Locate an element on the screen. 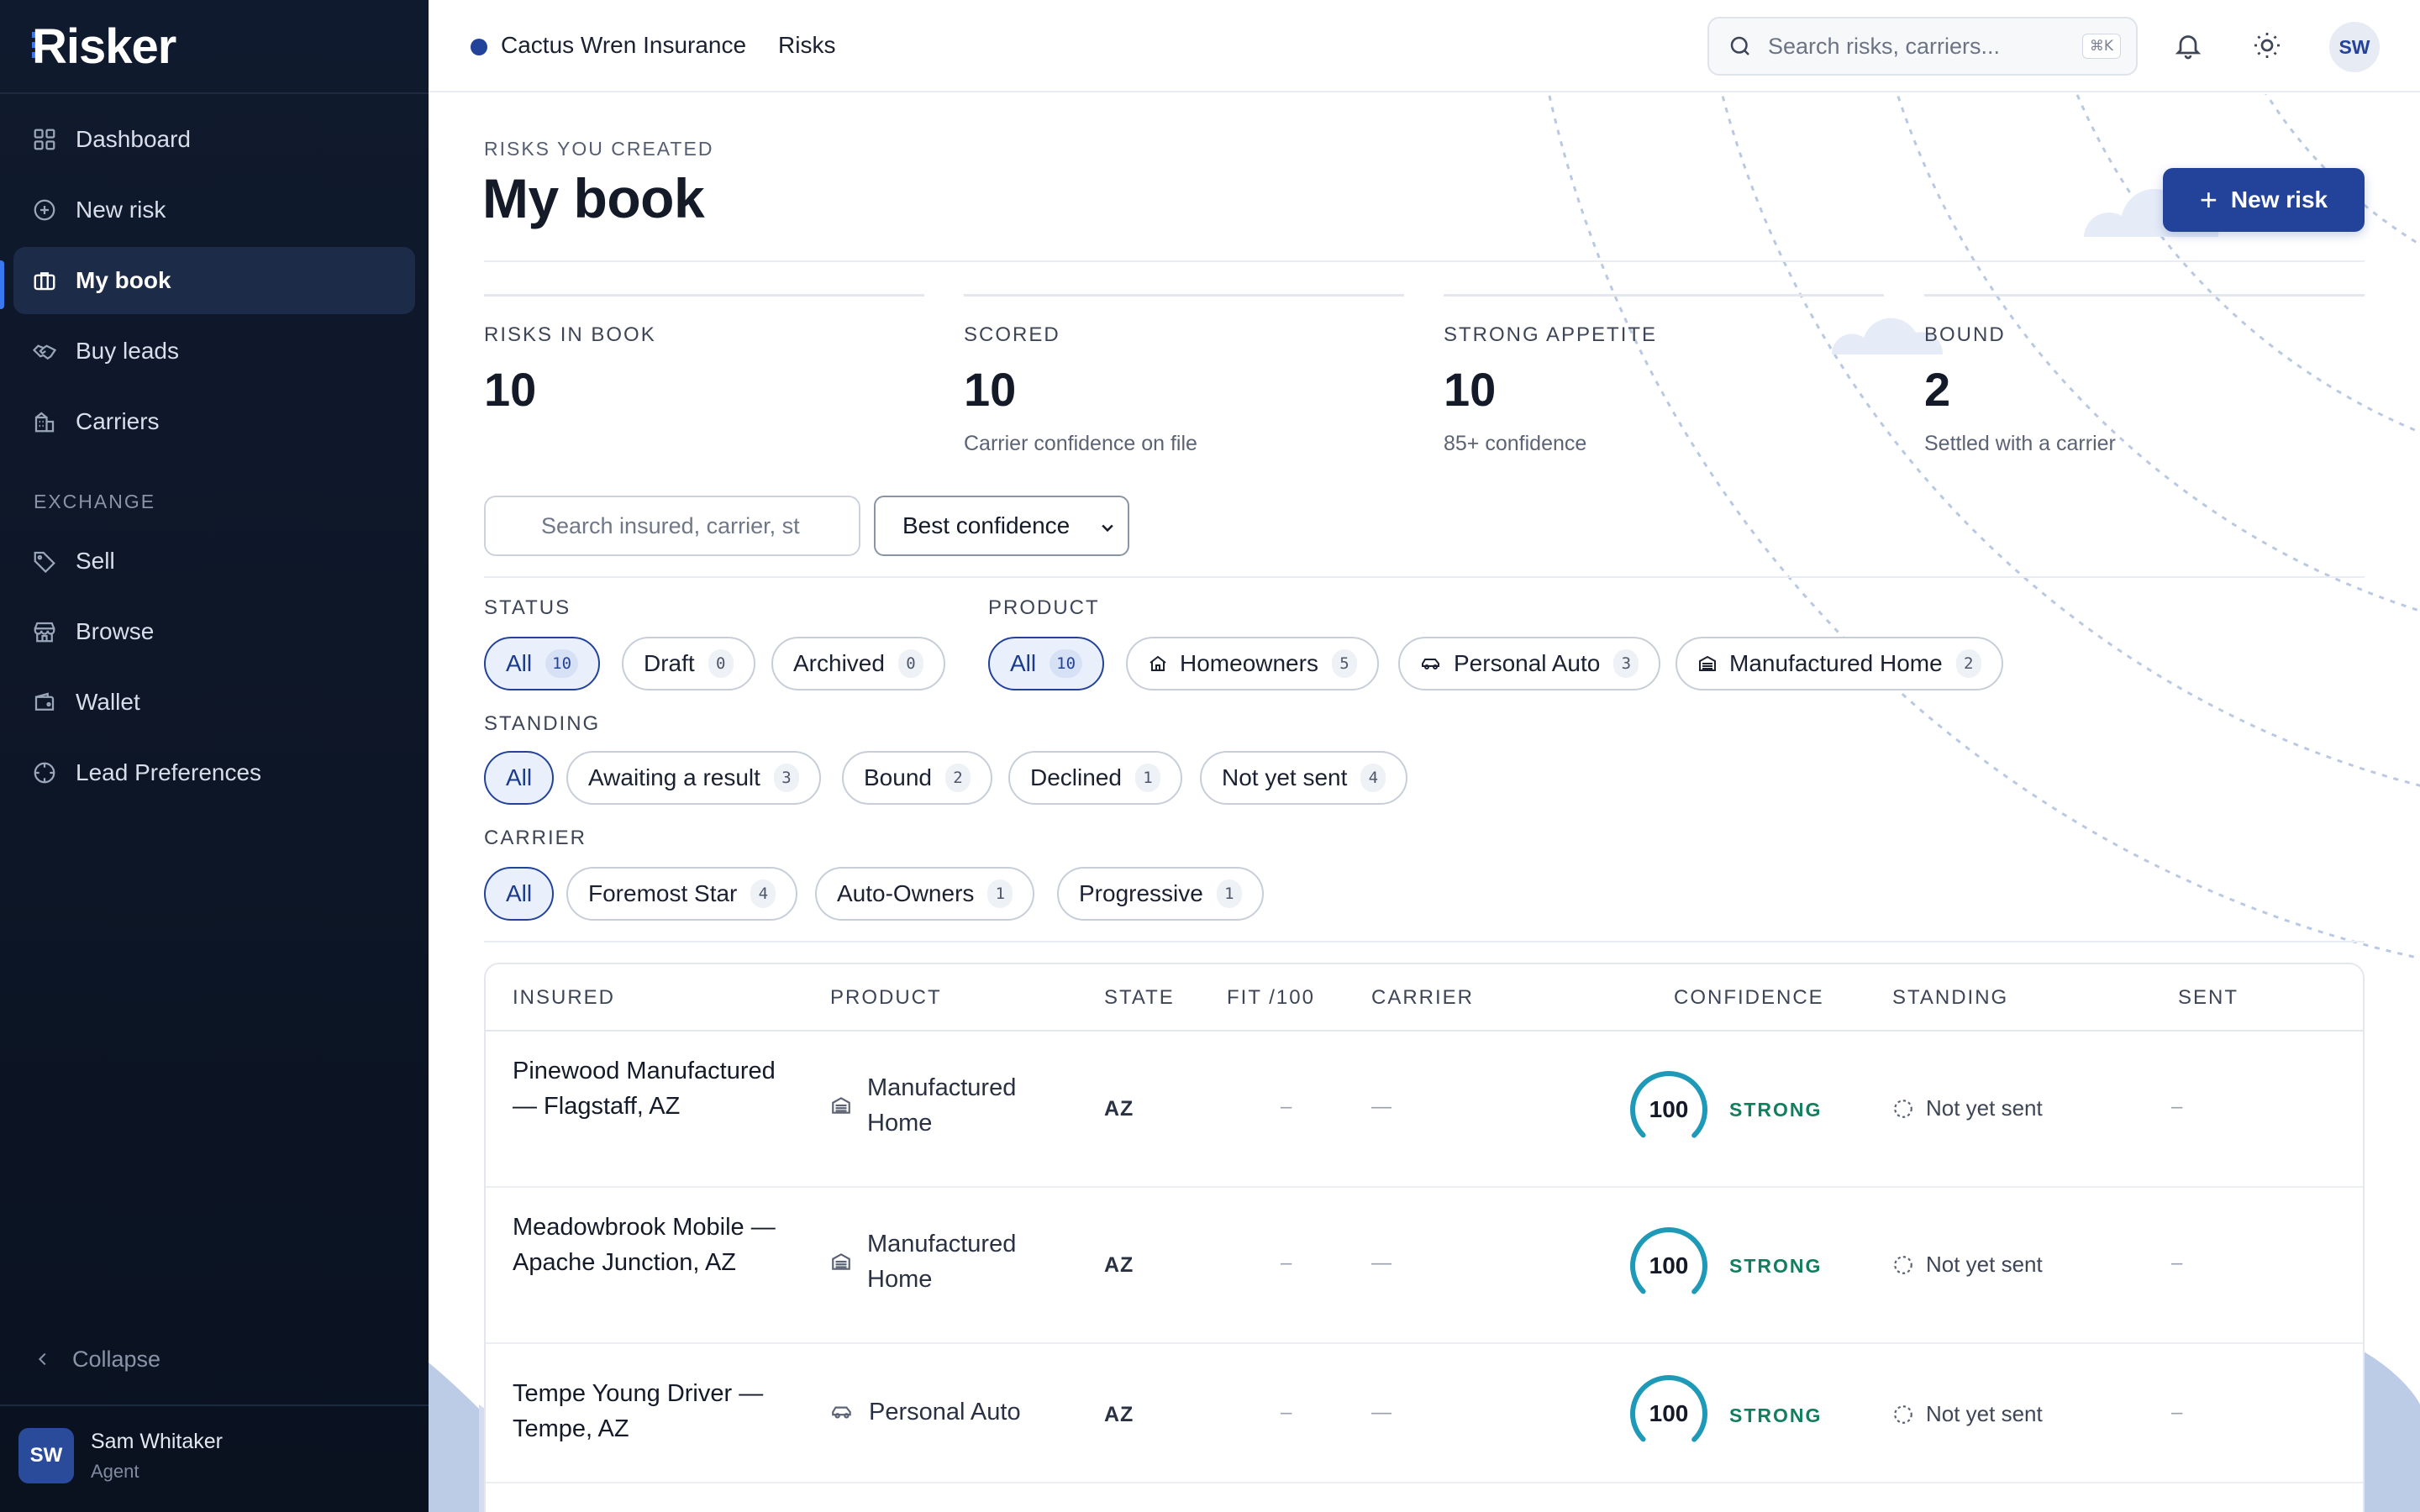 This screenshot has height=1512, width=2420. product-label: Manufactured Home is located at coordinates (942, 1262).